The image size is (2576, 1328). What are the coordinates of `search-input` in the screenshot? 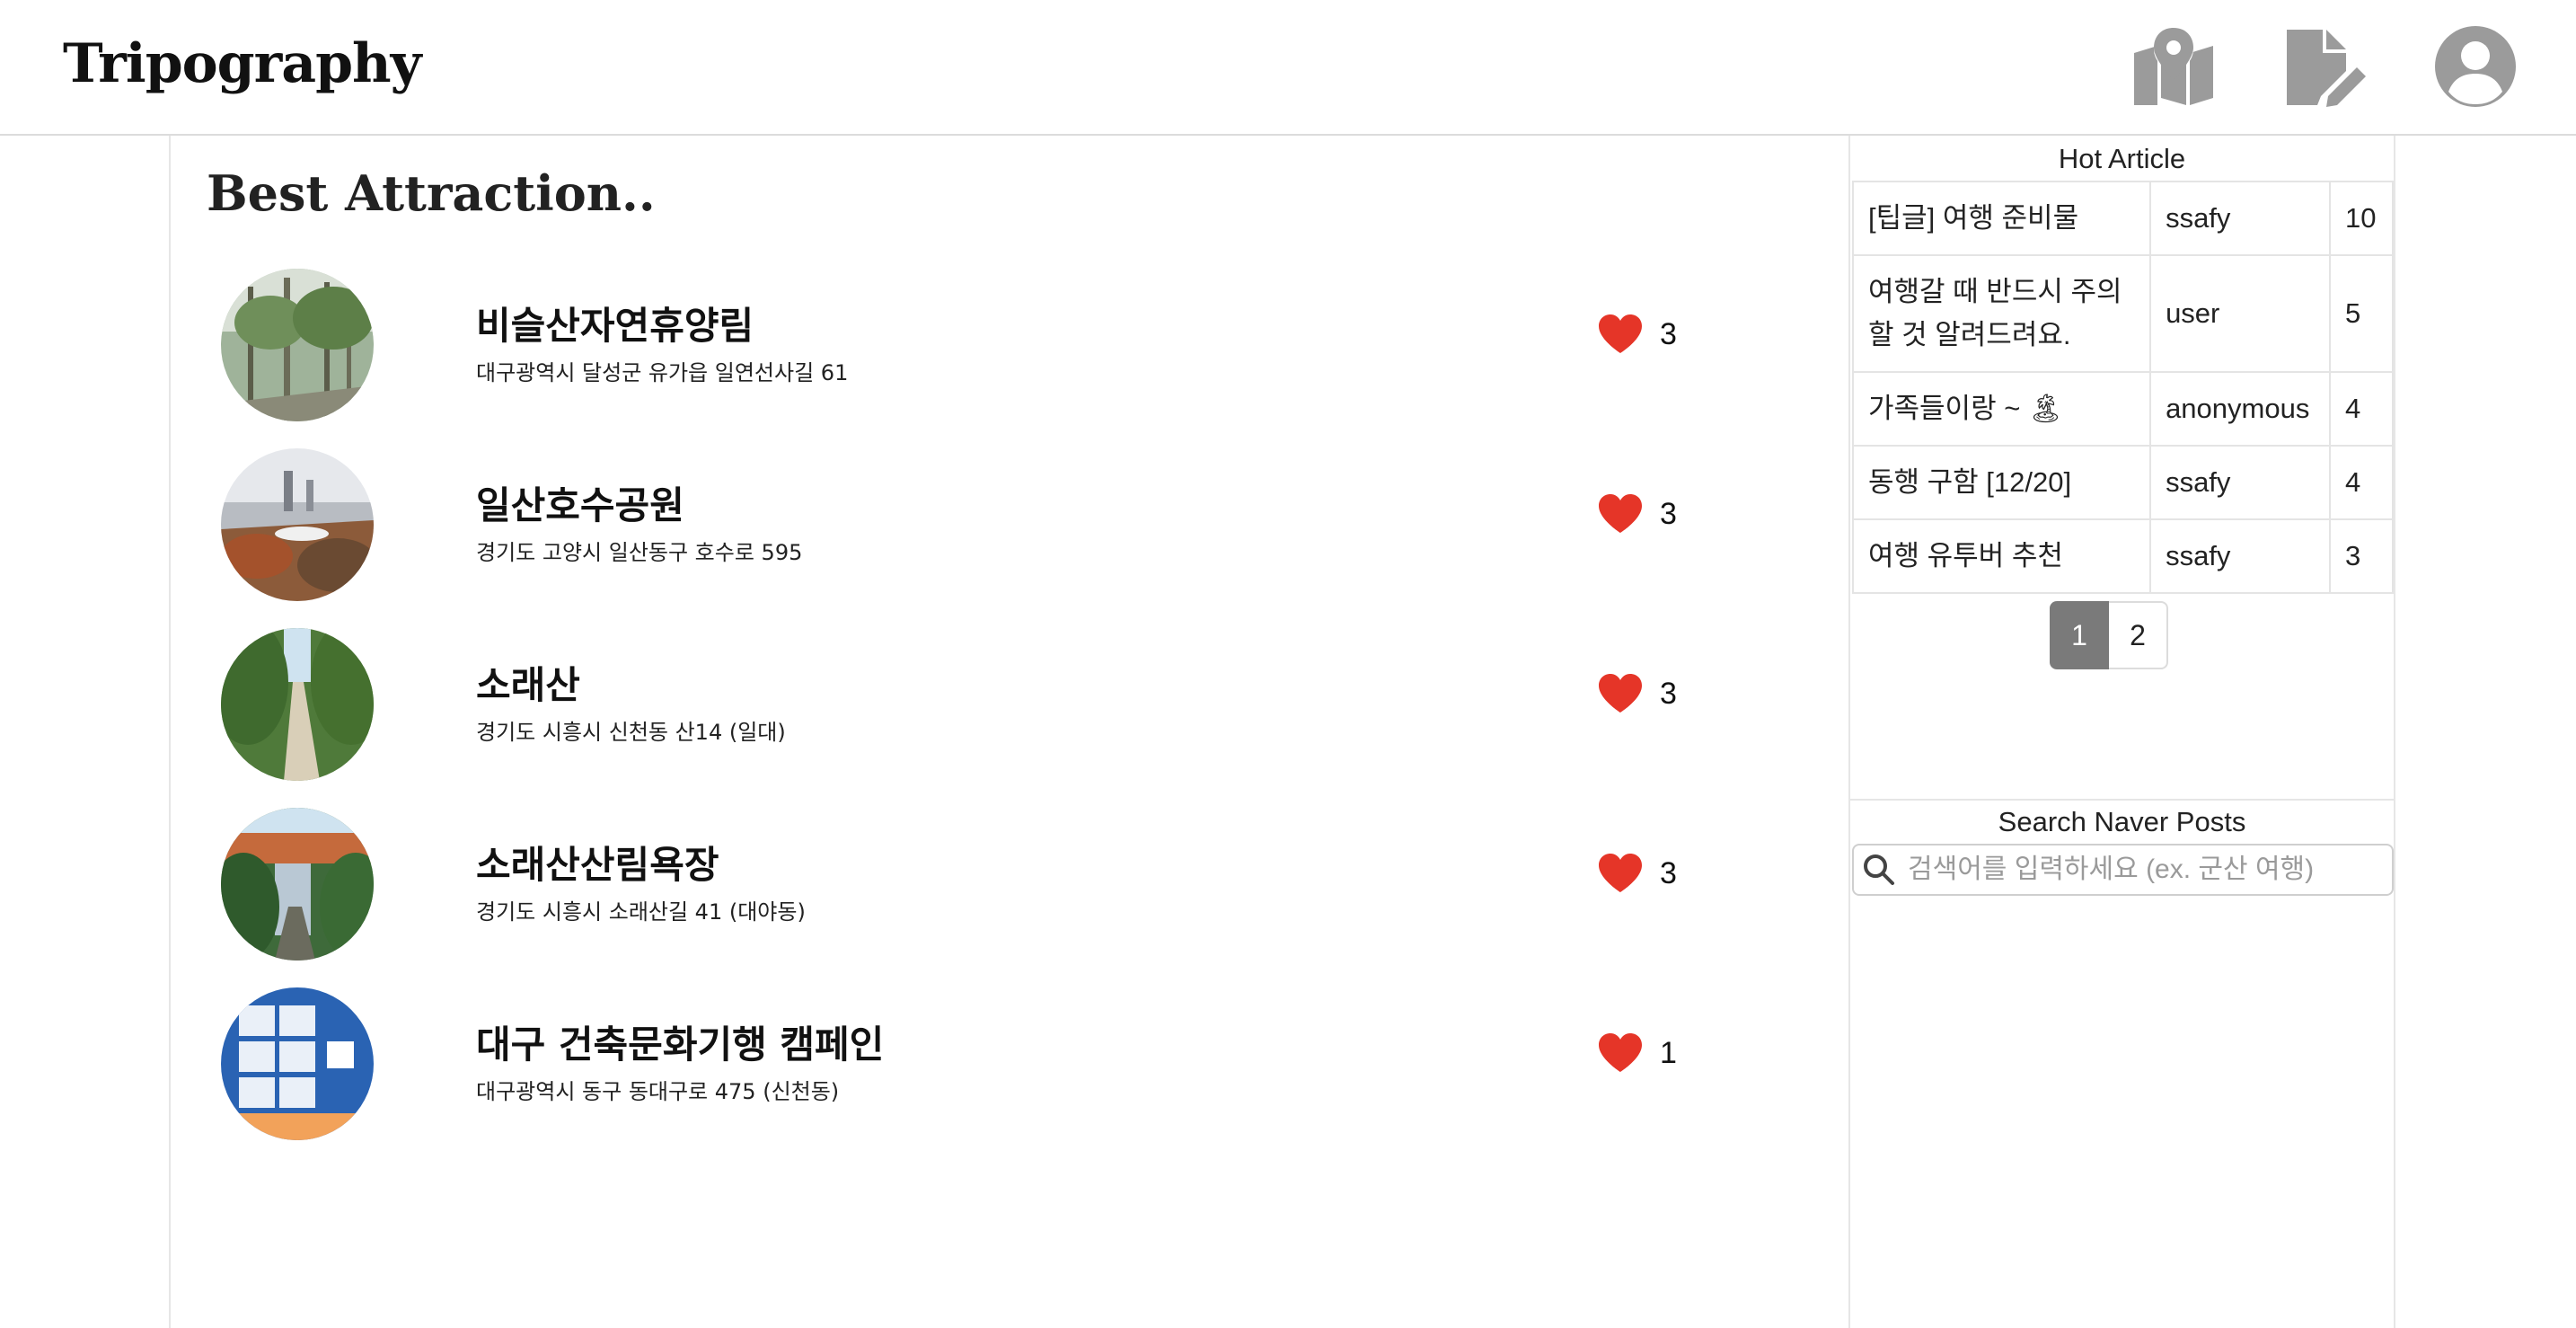 It's located at (2146, 869).